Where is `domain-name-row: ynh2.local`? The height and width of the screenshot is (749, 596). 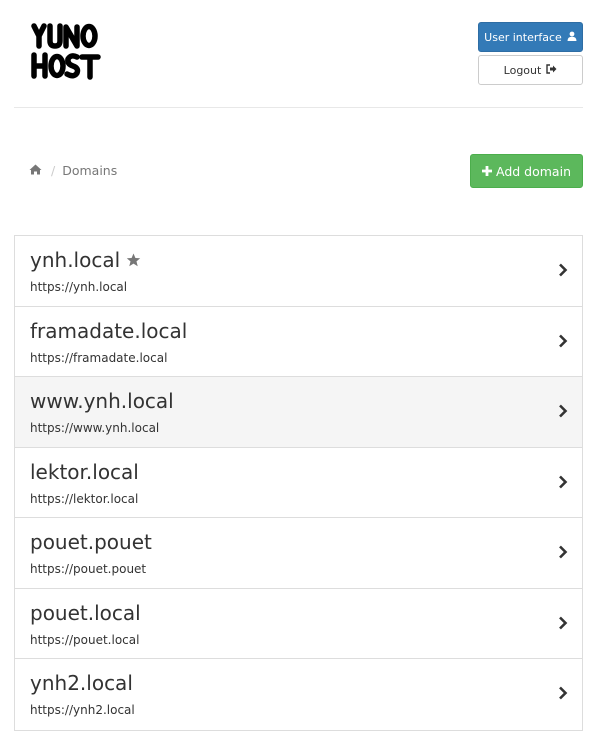
domain-name-row: ynh2.local is located at coordinates (81, 683).